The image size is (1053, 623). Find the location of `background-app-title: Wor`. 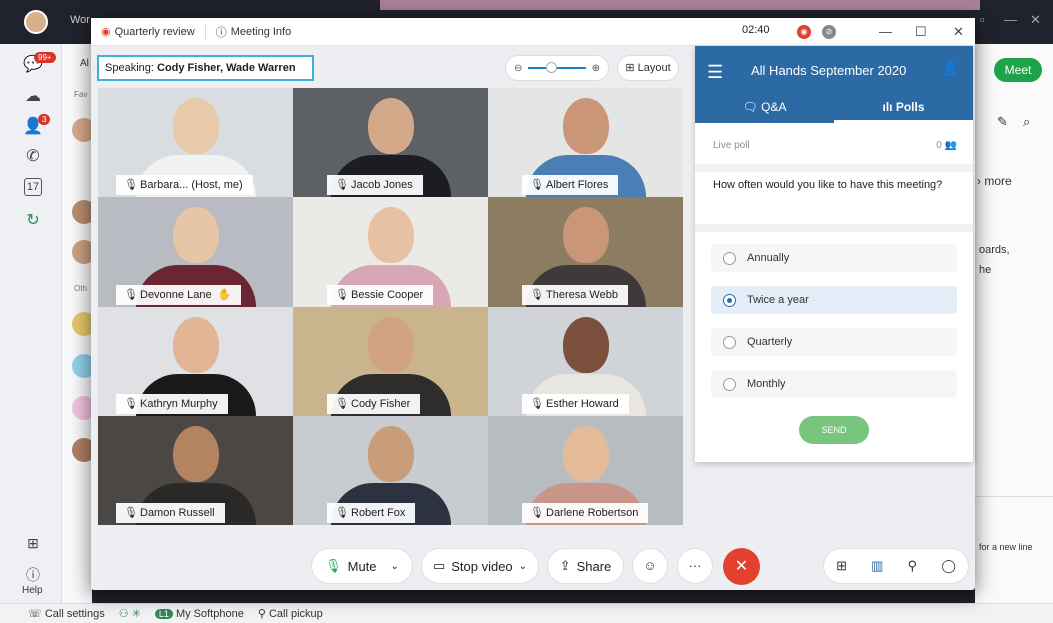

background-app-title: Wor is located at coordinates (80, 20).